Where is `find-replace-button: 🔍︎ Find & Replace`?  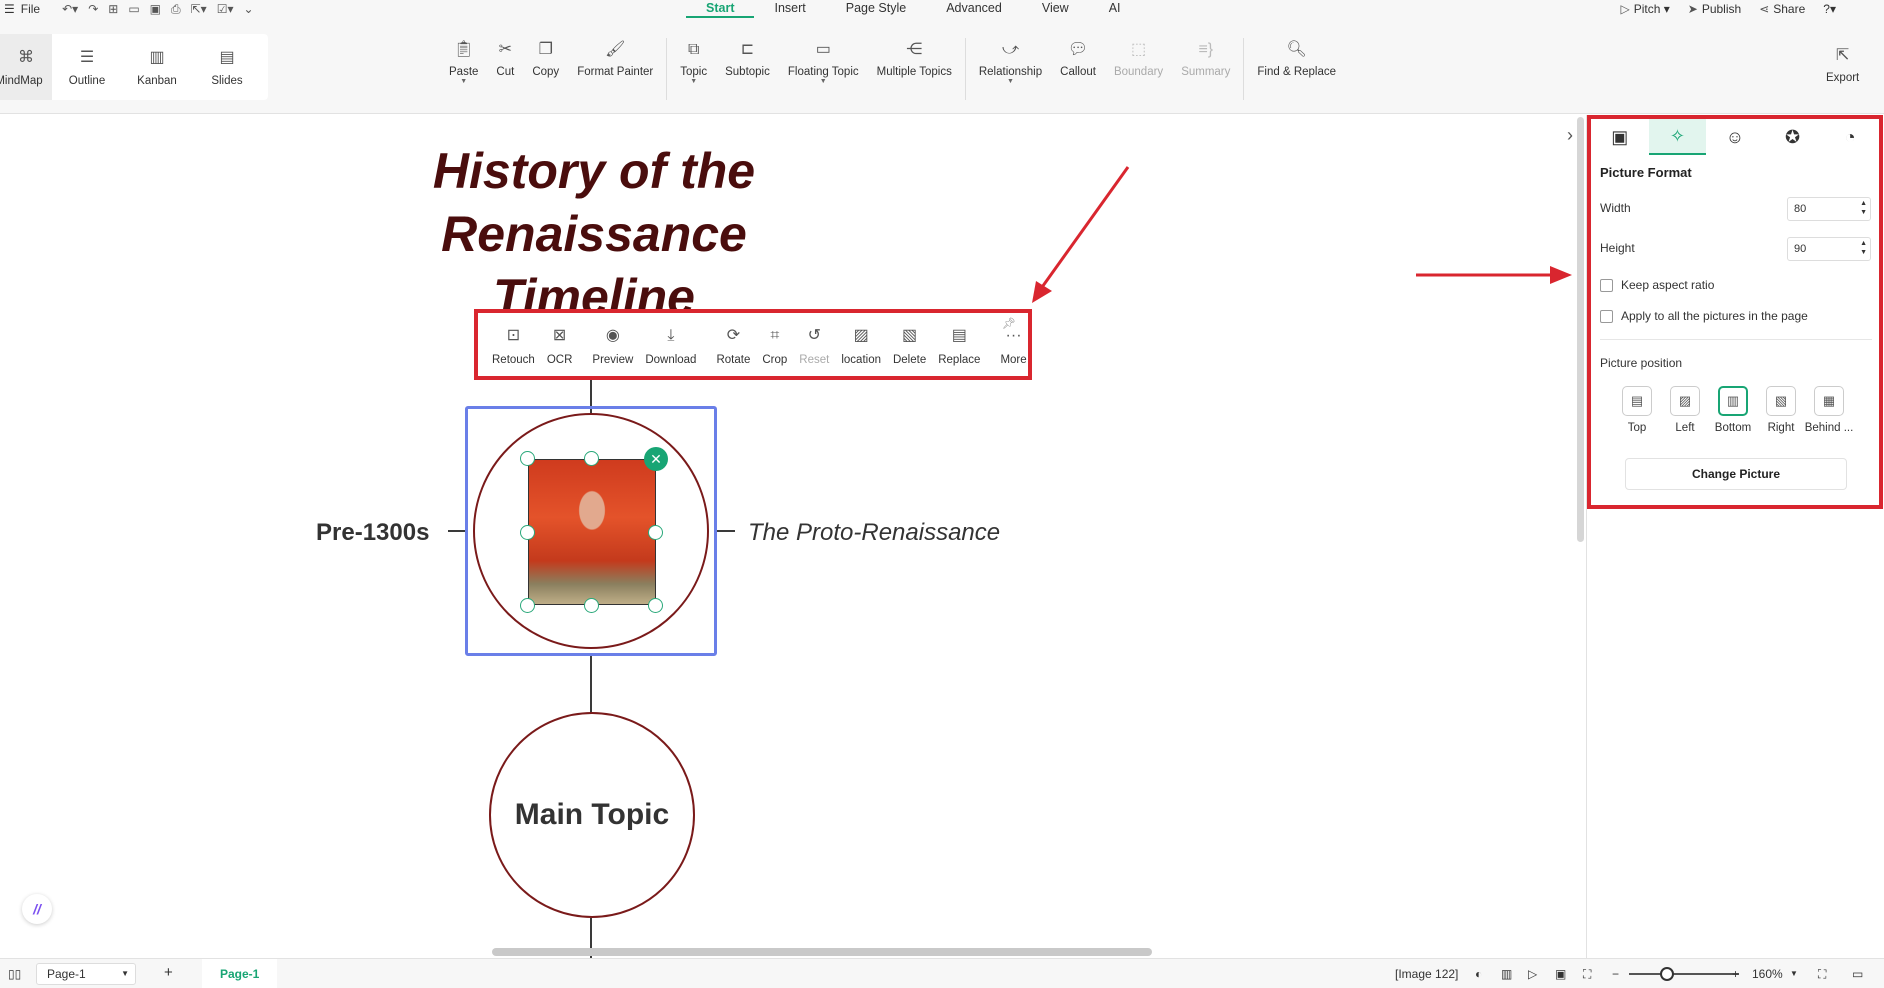 find-replace-button: 🔍︎ Find & Replace is located at coordinates (1296, 69).